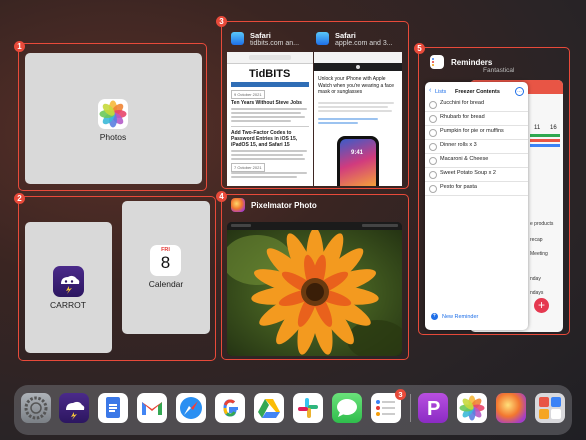 The width and height of the screenshot is (586, 440). I want to click on calendar-icon: FRI 8, so click(165, 260).